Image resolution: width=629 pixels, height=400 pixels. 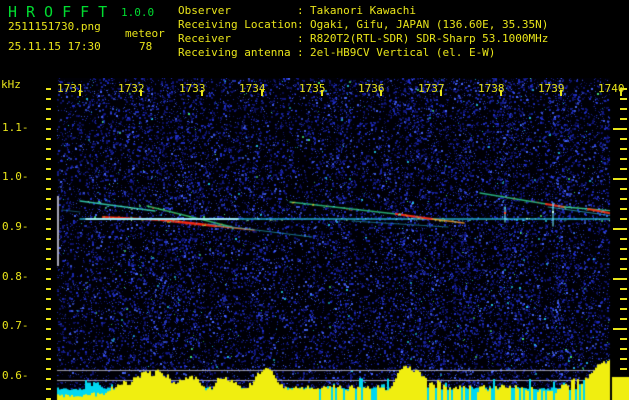 What do you see at coordinates (15, 276) in the screenshot?
I see `freq-label: 0.8-` at bounding box center [15, 276].